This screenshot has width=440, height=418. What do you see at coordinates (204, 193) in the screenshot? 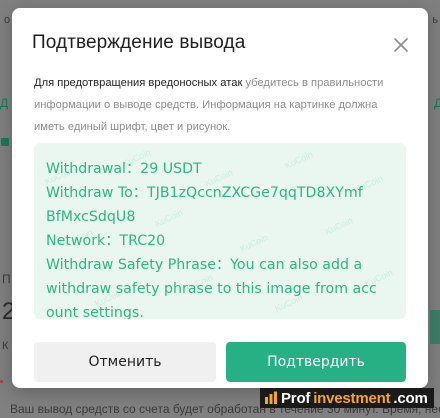
I see `preview-line: Withdraw To：TJB1zQccnZXCGe7qqTD8XYmf` at bounding box center [204, 193].